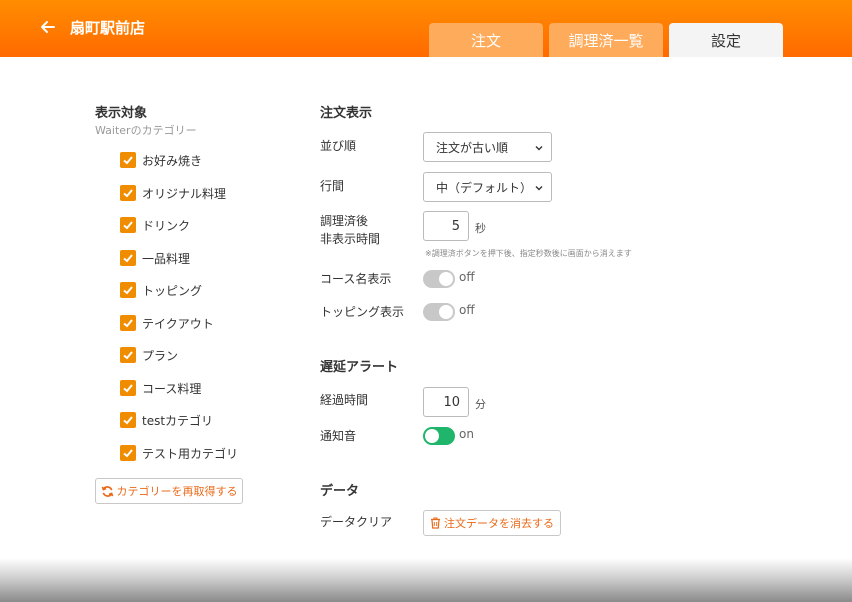 The height and width of the screenshot is (602, 852). I want to click on order-display-title: 注文表示, so click(346, 113).